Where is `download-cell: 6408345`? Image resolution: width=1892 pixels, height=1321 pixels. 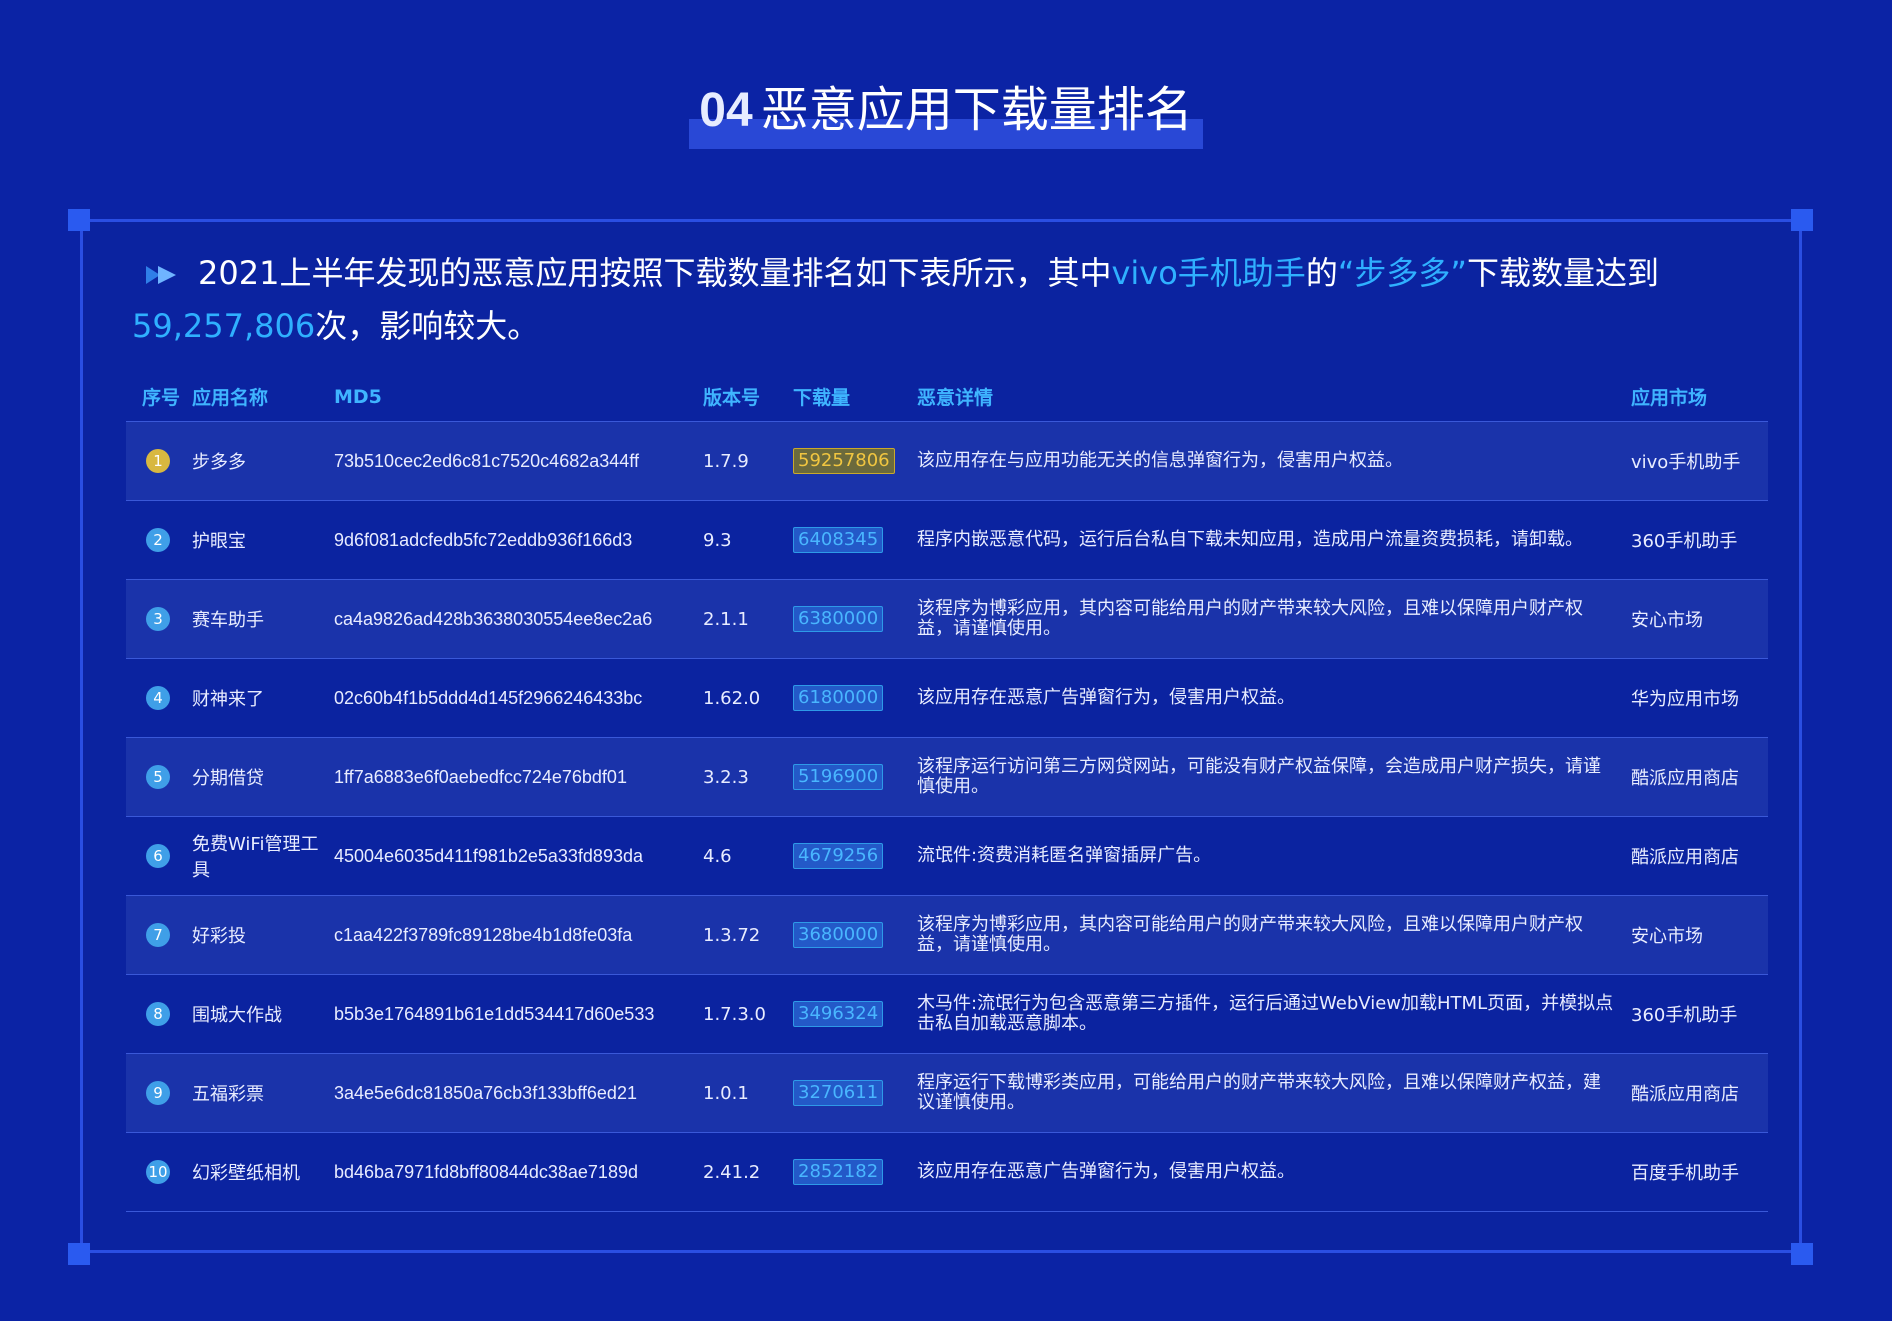
download-cell: 6408345 is located at coordinates (855, 540).